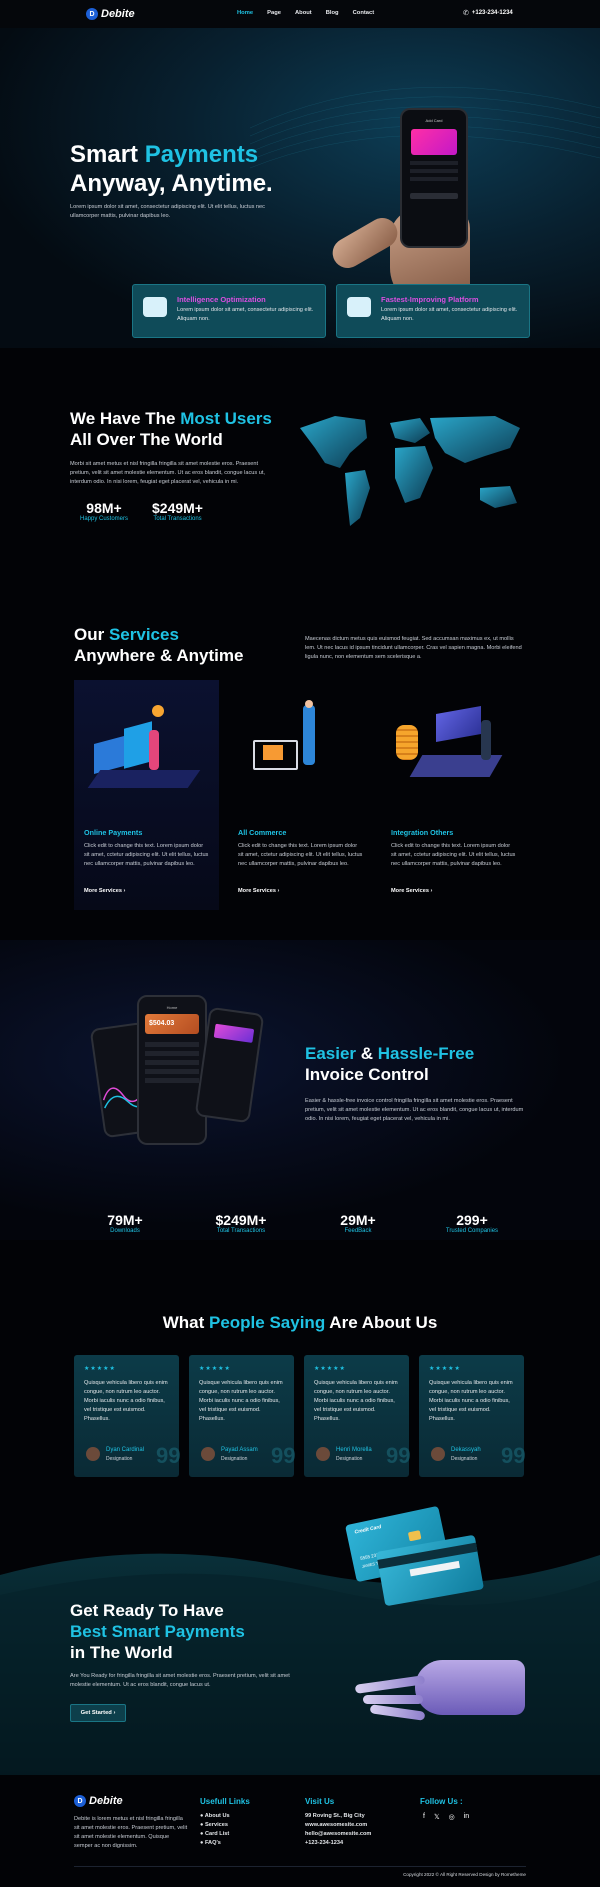 Image resolution: width=600 pixels, height=1887 pixels. I want to click on stat-total-transactions: $249M+ Total Transactions, so click(177, 511).